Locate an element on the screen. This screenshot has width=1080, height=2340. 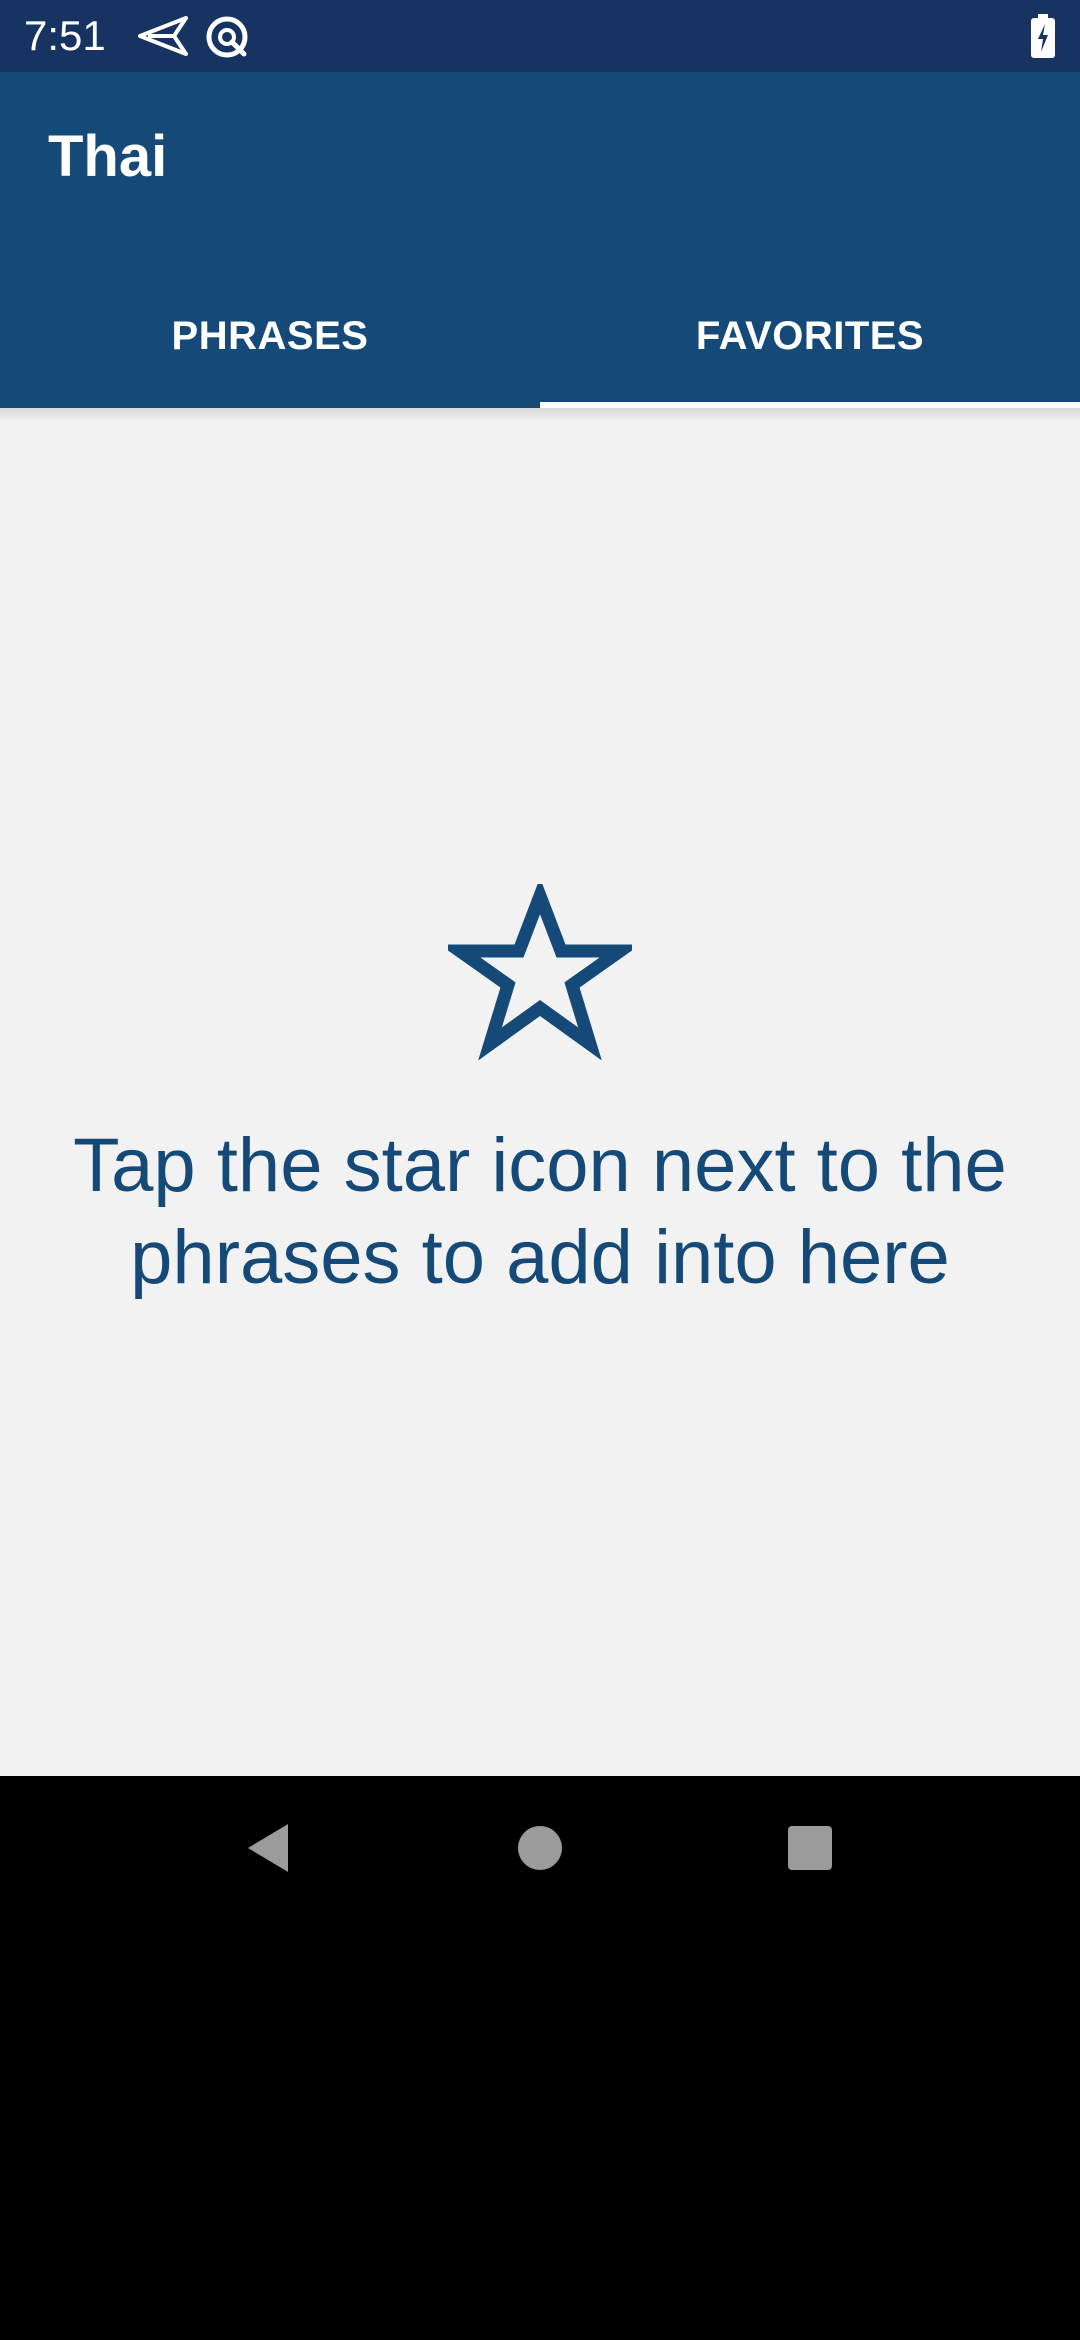
recents-button is located at coordinates (810, 1848).